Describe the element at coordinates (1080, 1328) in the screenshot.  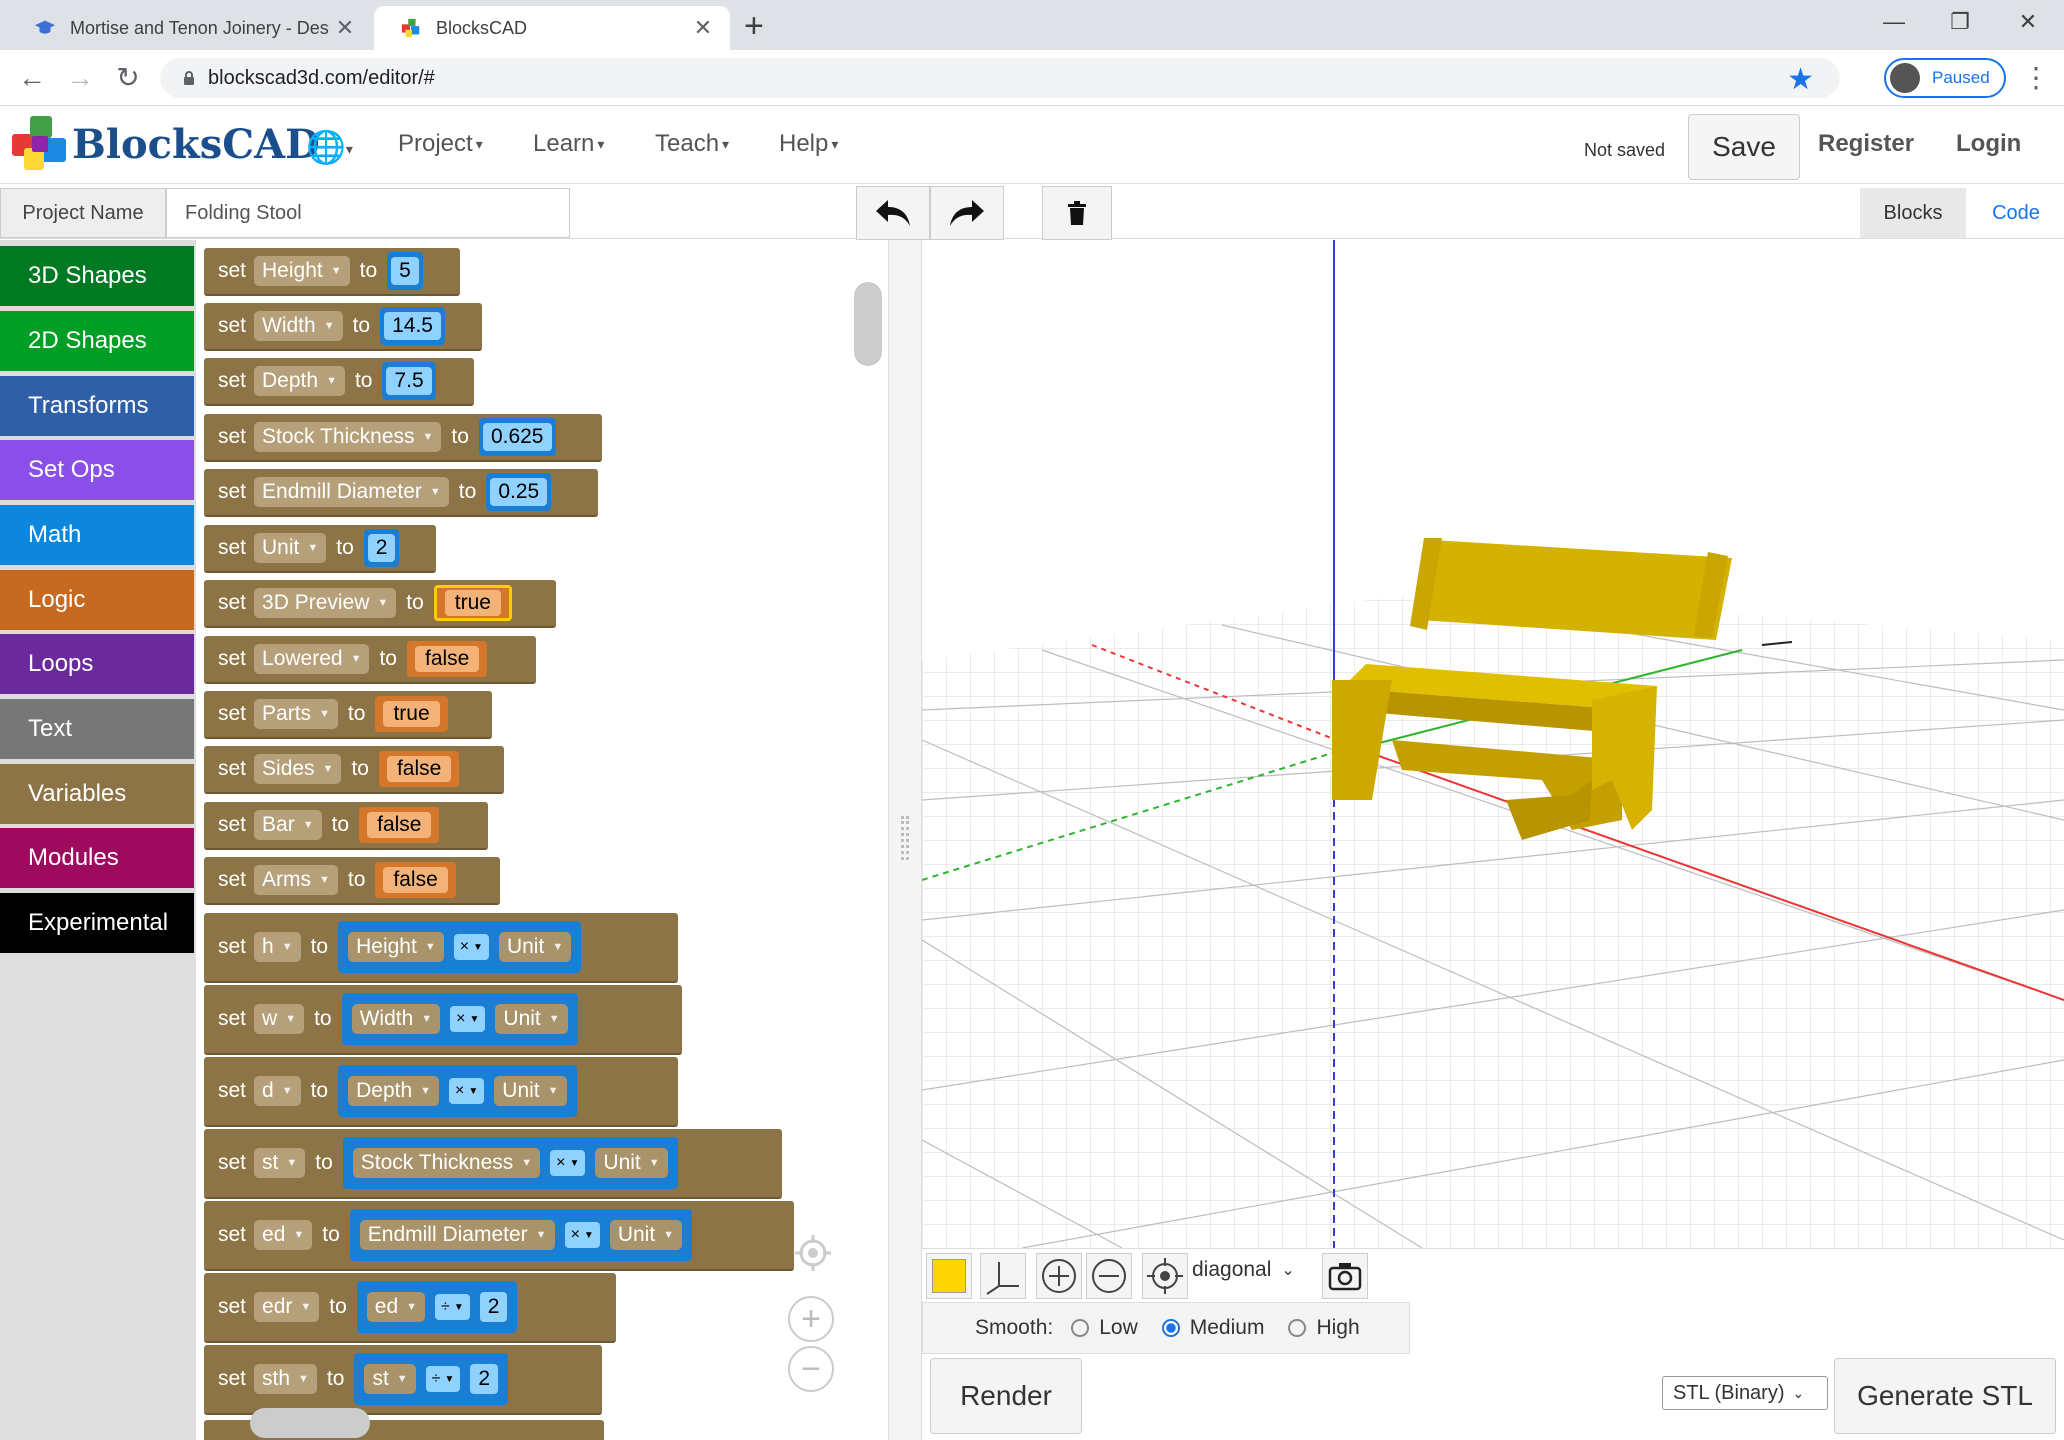
I see `smooth-low-radio` at that location.